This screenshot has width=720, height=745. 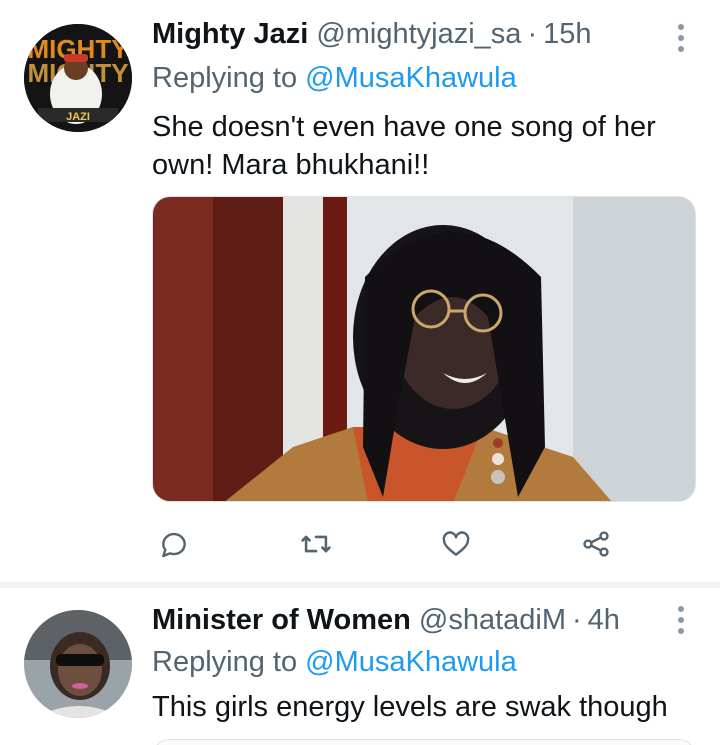 I want to click on share-icon, so click(x=596, y=544).